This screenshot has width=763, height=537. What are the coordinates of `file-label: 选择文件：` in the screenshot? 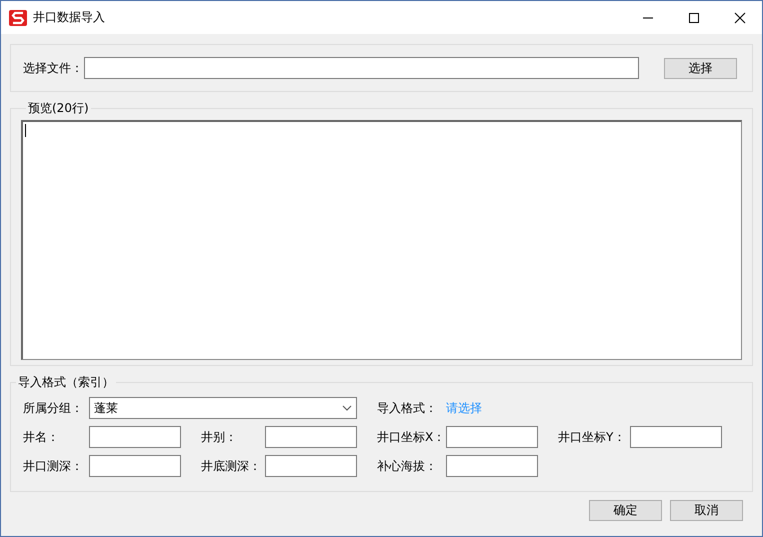 It's located at (53, 68).